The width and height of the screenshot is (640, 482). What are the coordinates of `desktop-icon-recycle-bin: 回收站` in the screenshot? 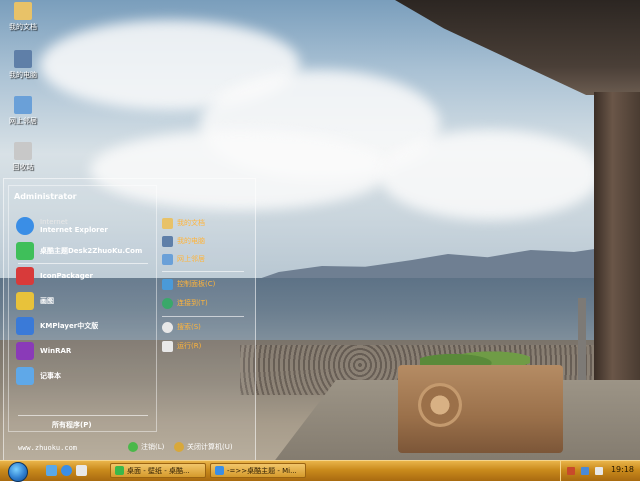 It's located at (23, 157).